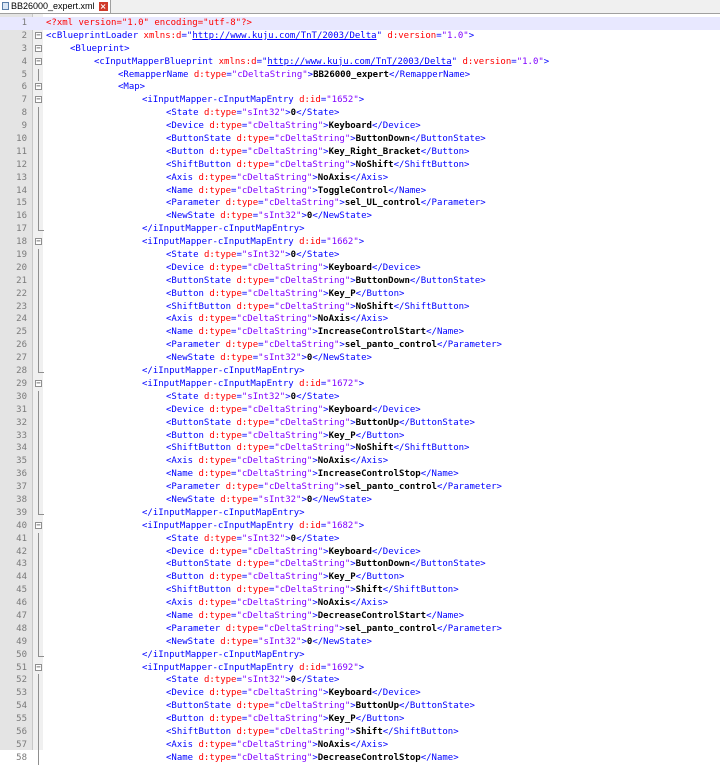  I want to click on code-line: 30 <State d:type="sInt32">0</State>, so click(360, 397).